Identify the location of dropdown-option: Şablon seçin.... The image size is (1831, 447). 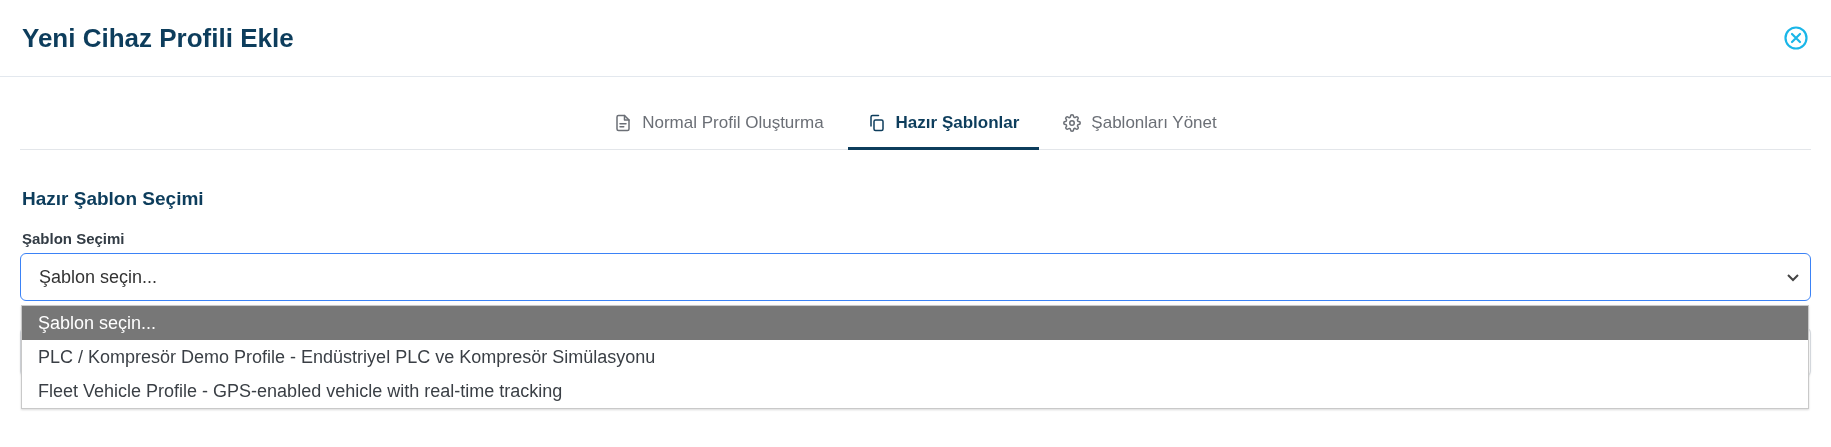
(915, 323).